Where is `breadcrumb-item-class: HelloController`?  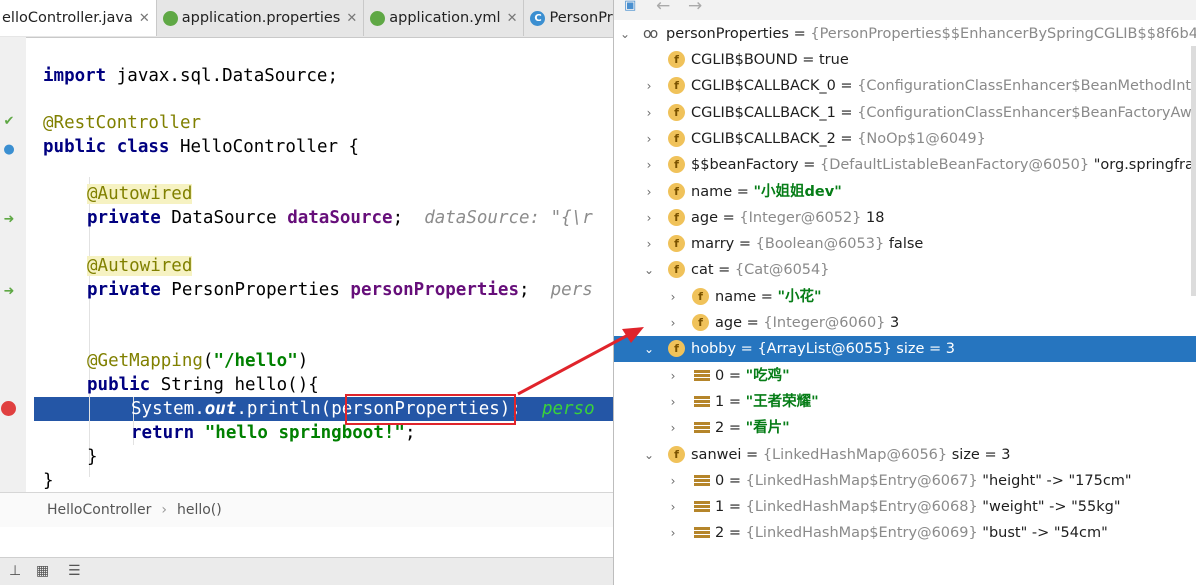
breadcrumb-item-class: HelloController is located at coordinates (99, 510).